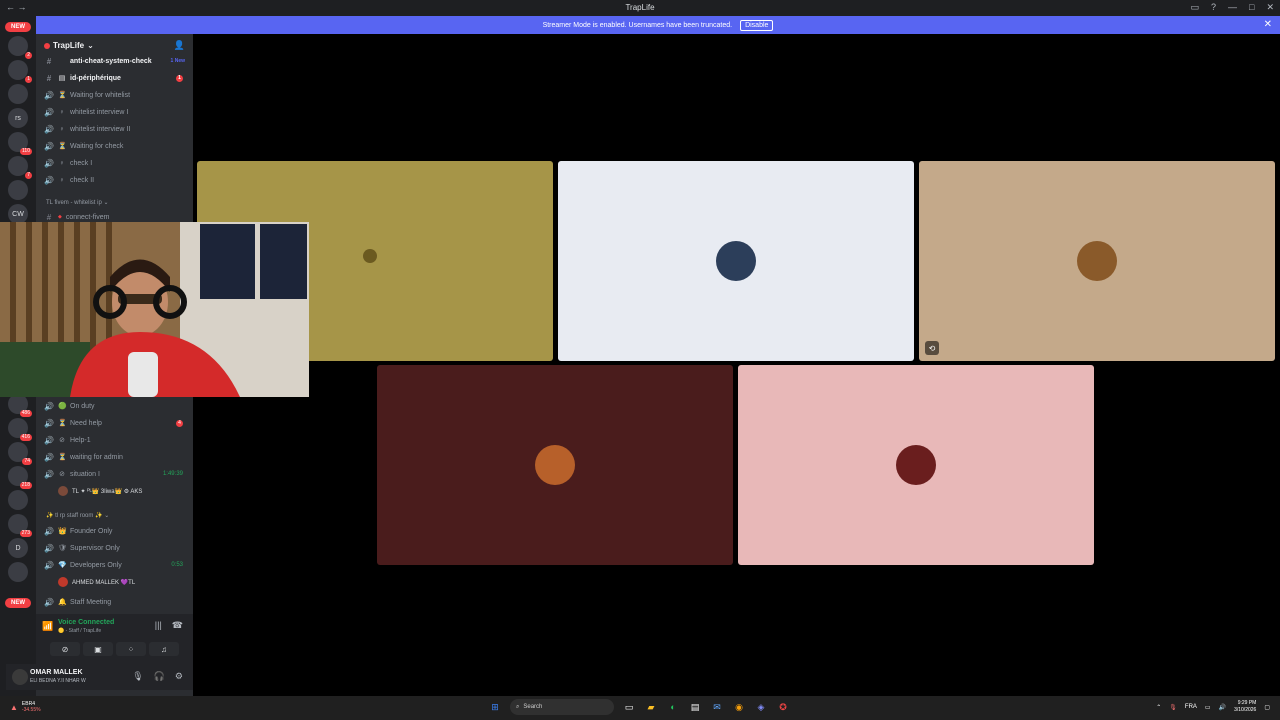 The width and height of the screenshot is (1280, 720). I want to click on server-icon: D, so click(18, 548).